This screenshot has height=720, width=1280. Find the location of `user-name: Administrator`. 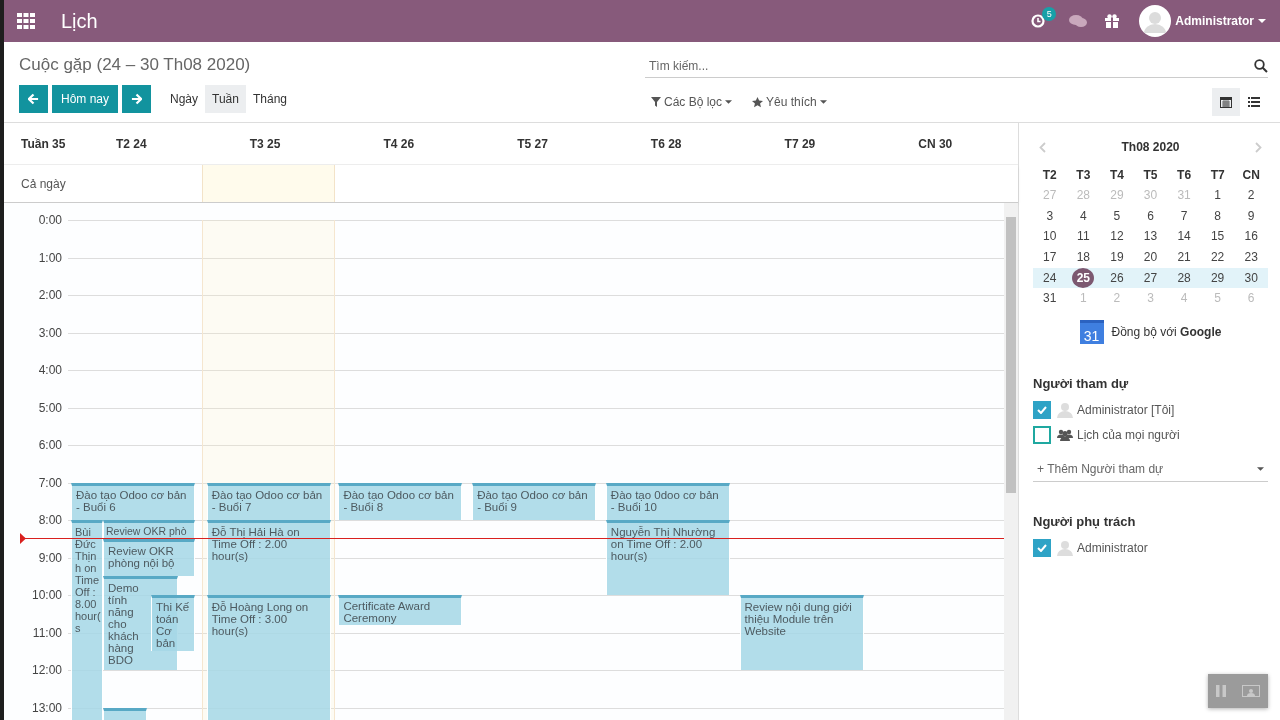

user-name: Administrator is located at coordinates (1214, 21).